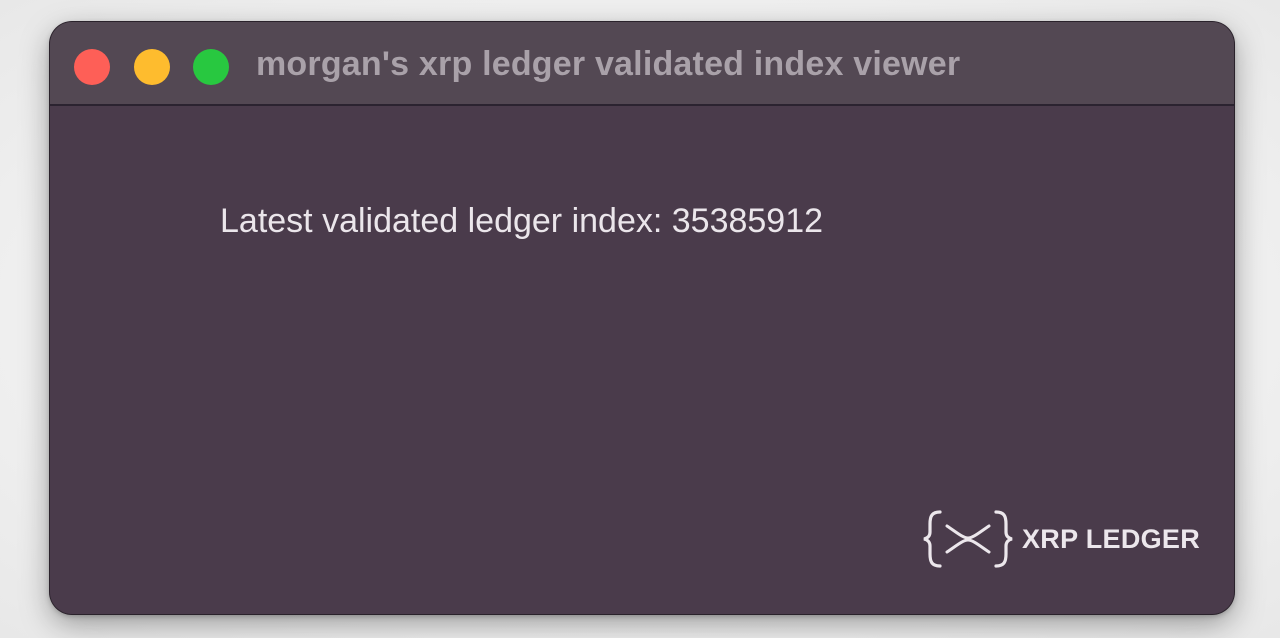  I want to click on minimize-window-button, so click(152, 67).